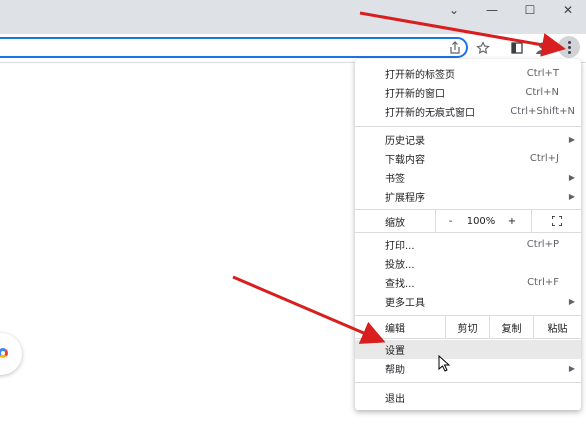 The width and height of the screenshot is (586, 429). Describe the element at coordinates (309, 309) in the screenshot. I see `arrow-to-settings` at that location.